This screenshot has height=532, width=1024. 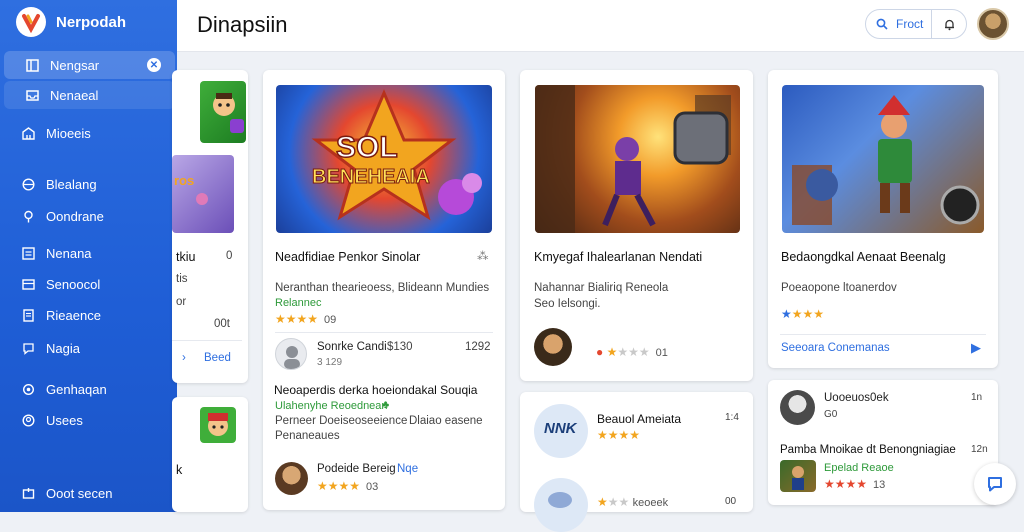 I want to click on author-link: Nqe, so click(x=407, y=469).